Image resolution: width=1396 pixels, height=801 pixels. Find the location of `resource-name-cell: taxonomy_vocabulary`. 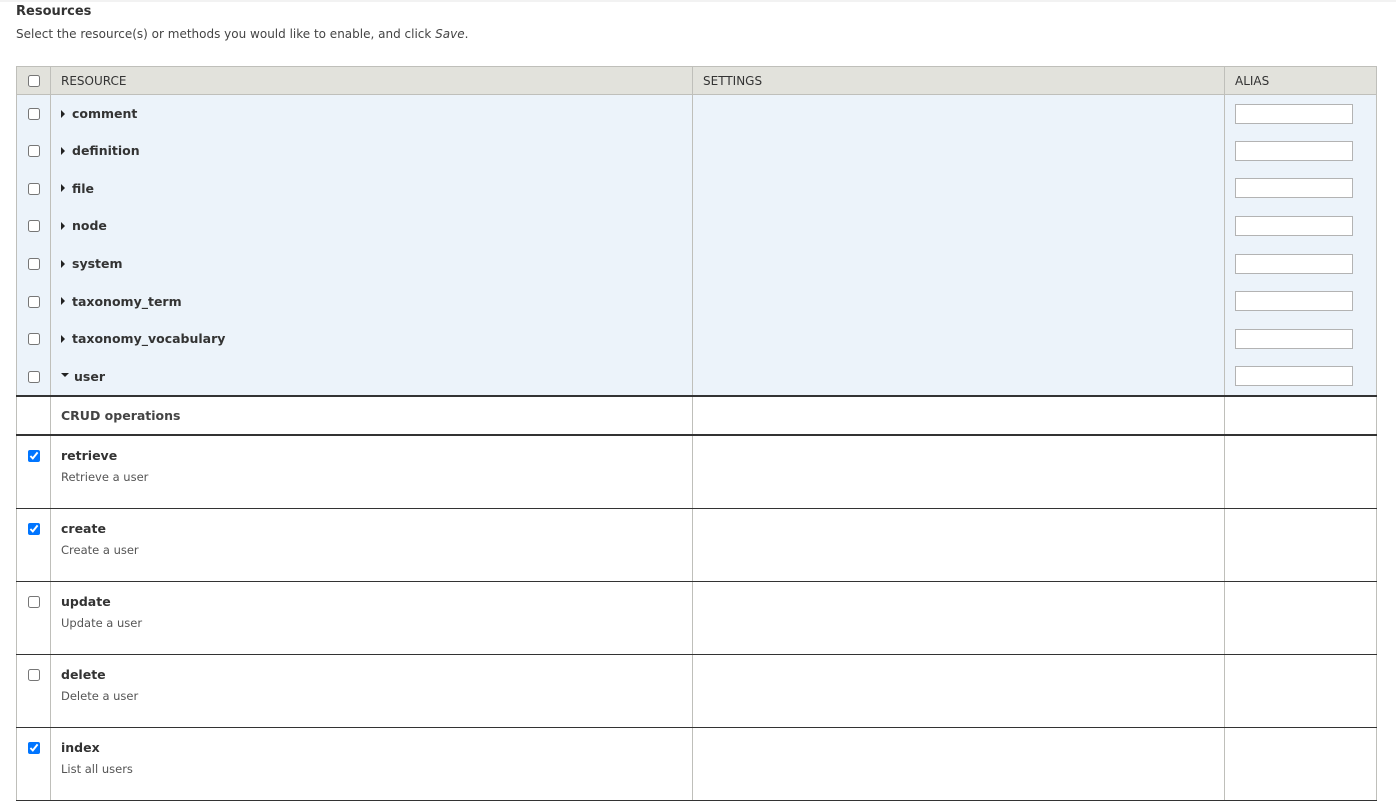

resource-name-cell: taxonomy_vocabulary is located at coordinates (371, 338).